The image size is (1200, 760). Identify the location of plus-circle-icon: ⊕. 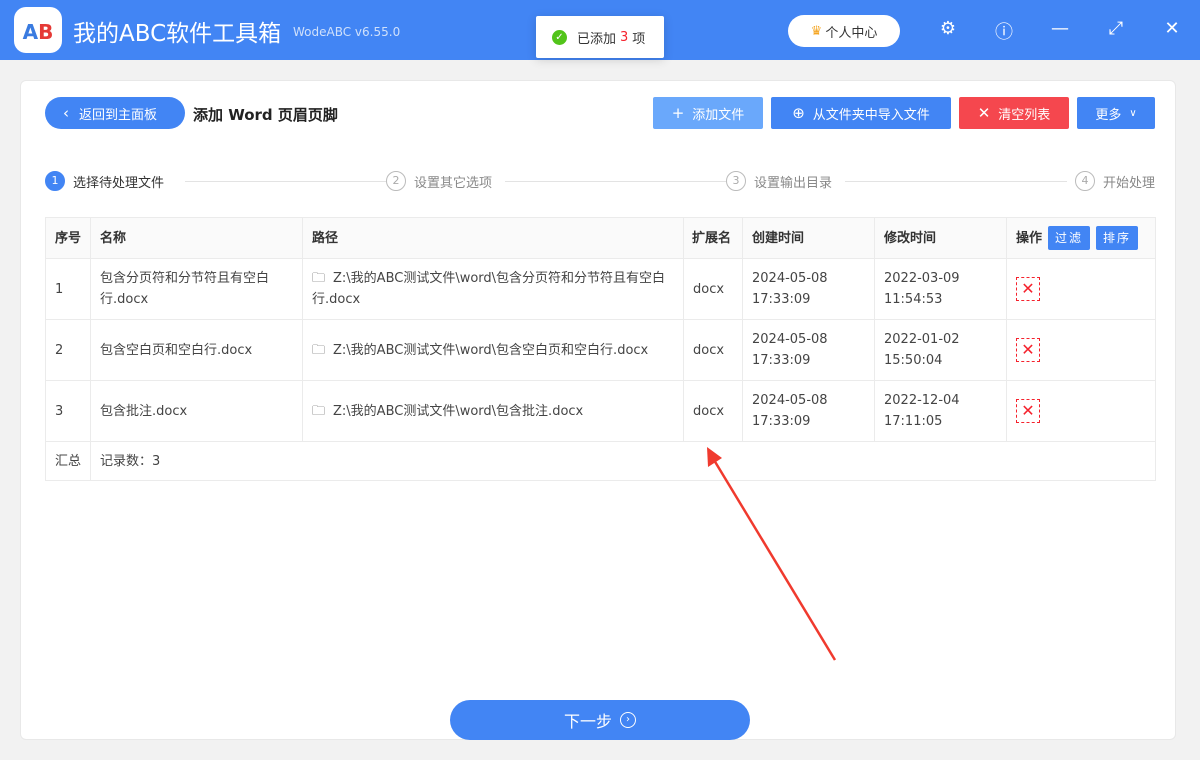
(798, 113).